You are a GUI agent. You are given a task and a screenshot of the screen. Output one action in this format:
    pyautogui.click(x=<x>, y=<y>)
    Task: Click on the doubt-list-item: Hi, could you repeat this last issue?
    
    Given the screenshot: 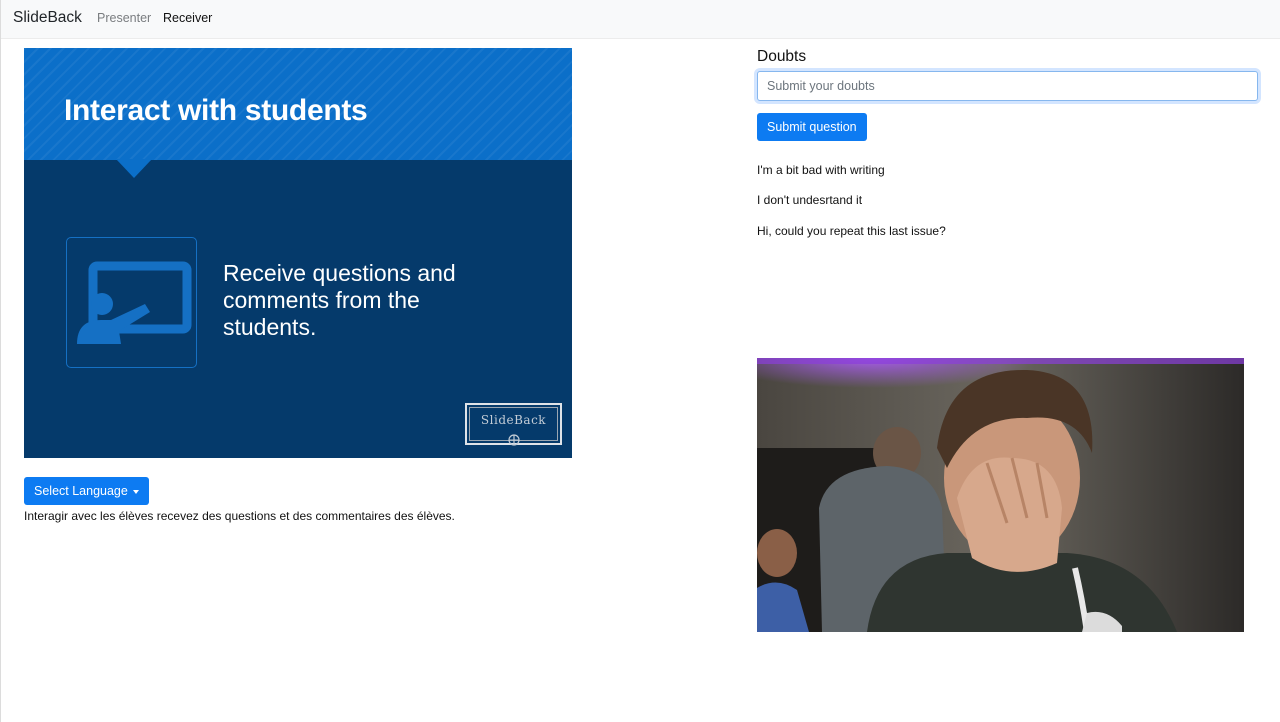 What is the action you would take?
    pyautogui.click(x=851, y=231)
    